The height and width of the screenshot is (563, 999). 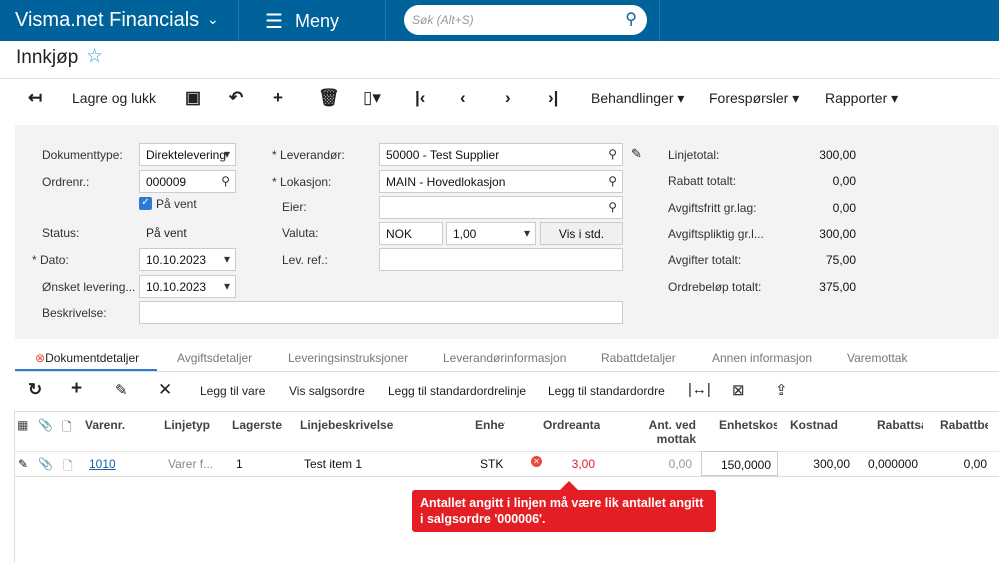 What do you see at coordinates (748, 425) in the screenshot?
I see `column-header: Enhetskos` at bounding box center [748, 425].